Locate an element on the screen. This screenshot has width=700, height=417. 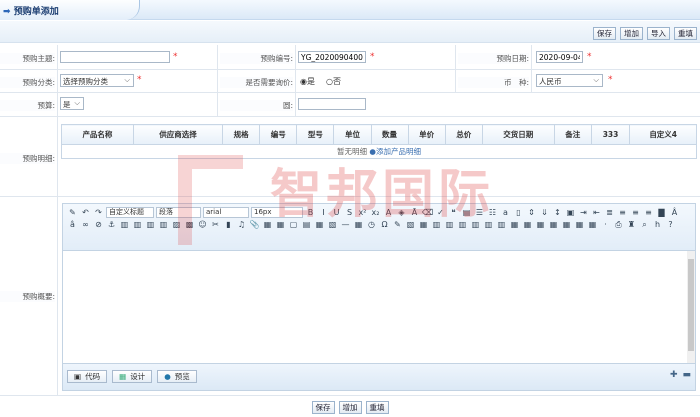
link-icon: ∞ is located at coordinates (85, 224).